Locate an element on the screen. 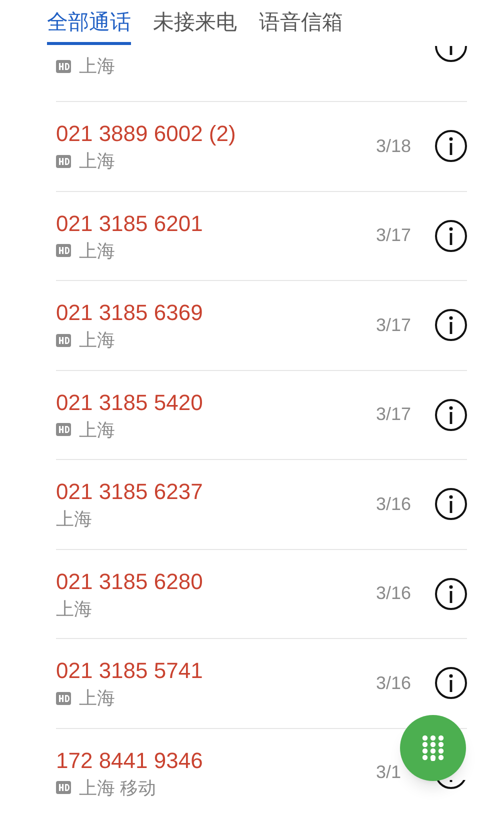 The image size is (500, 817). phone-number: 172 8441 9346 is located at coordinates (129, 760).